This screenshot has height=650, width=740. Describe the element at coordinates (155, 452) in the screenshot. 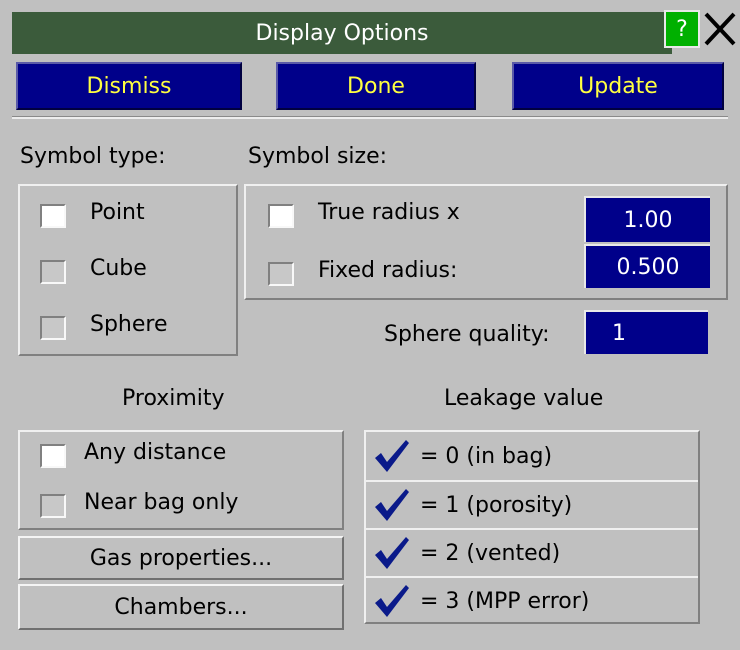

I see `any-distance-label: Any distance` at that location.